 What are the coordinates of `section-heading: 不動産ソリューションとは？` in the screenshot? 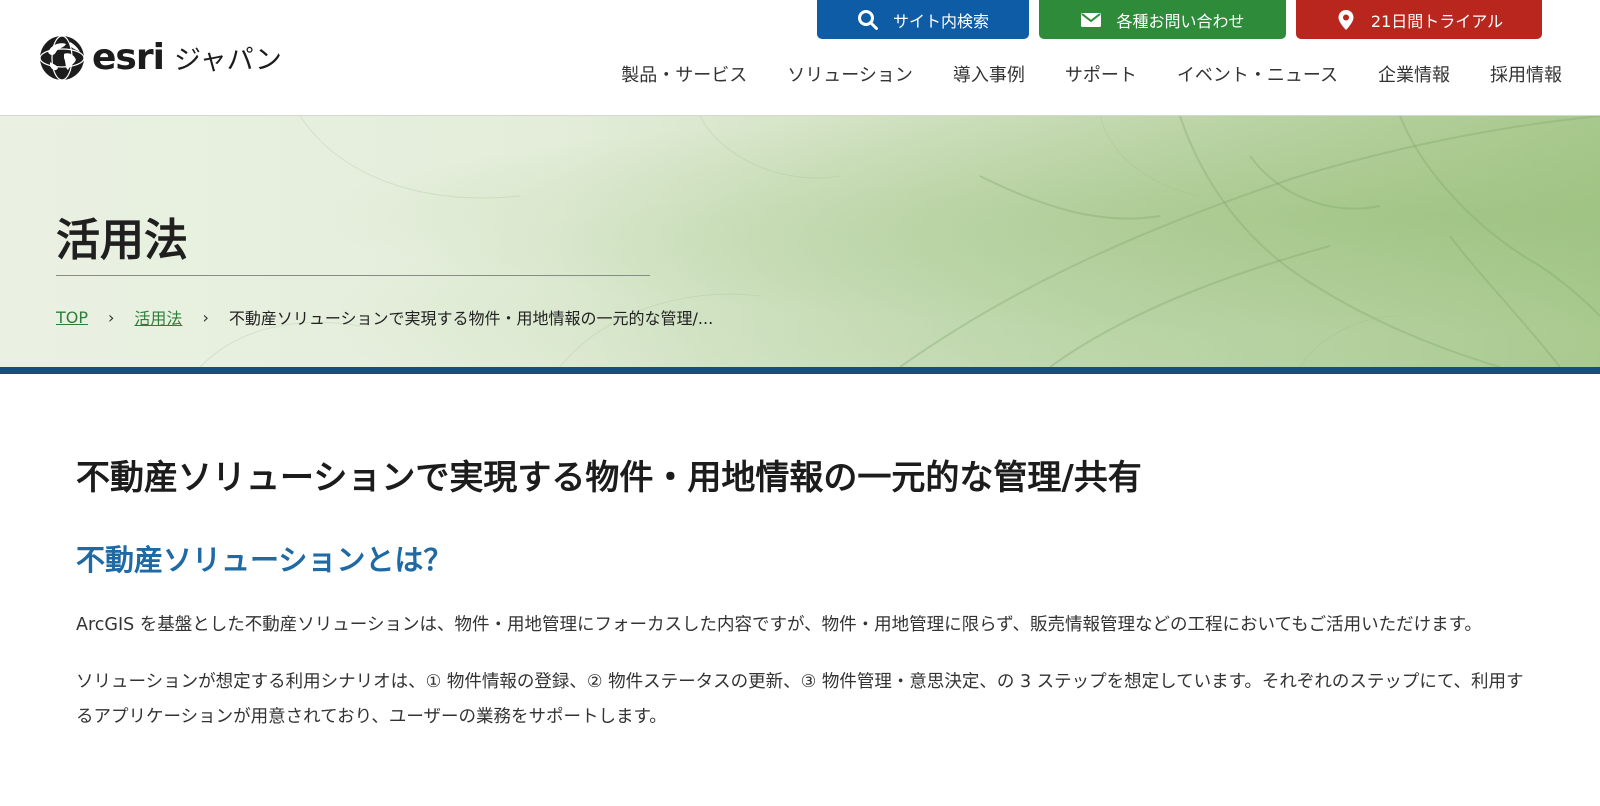 It's located at (264, 559).